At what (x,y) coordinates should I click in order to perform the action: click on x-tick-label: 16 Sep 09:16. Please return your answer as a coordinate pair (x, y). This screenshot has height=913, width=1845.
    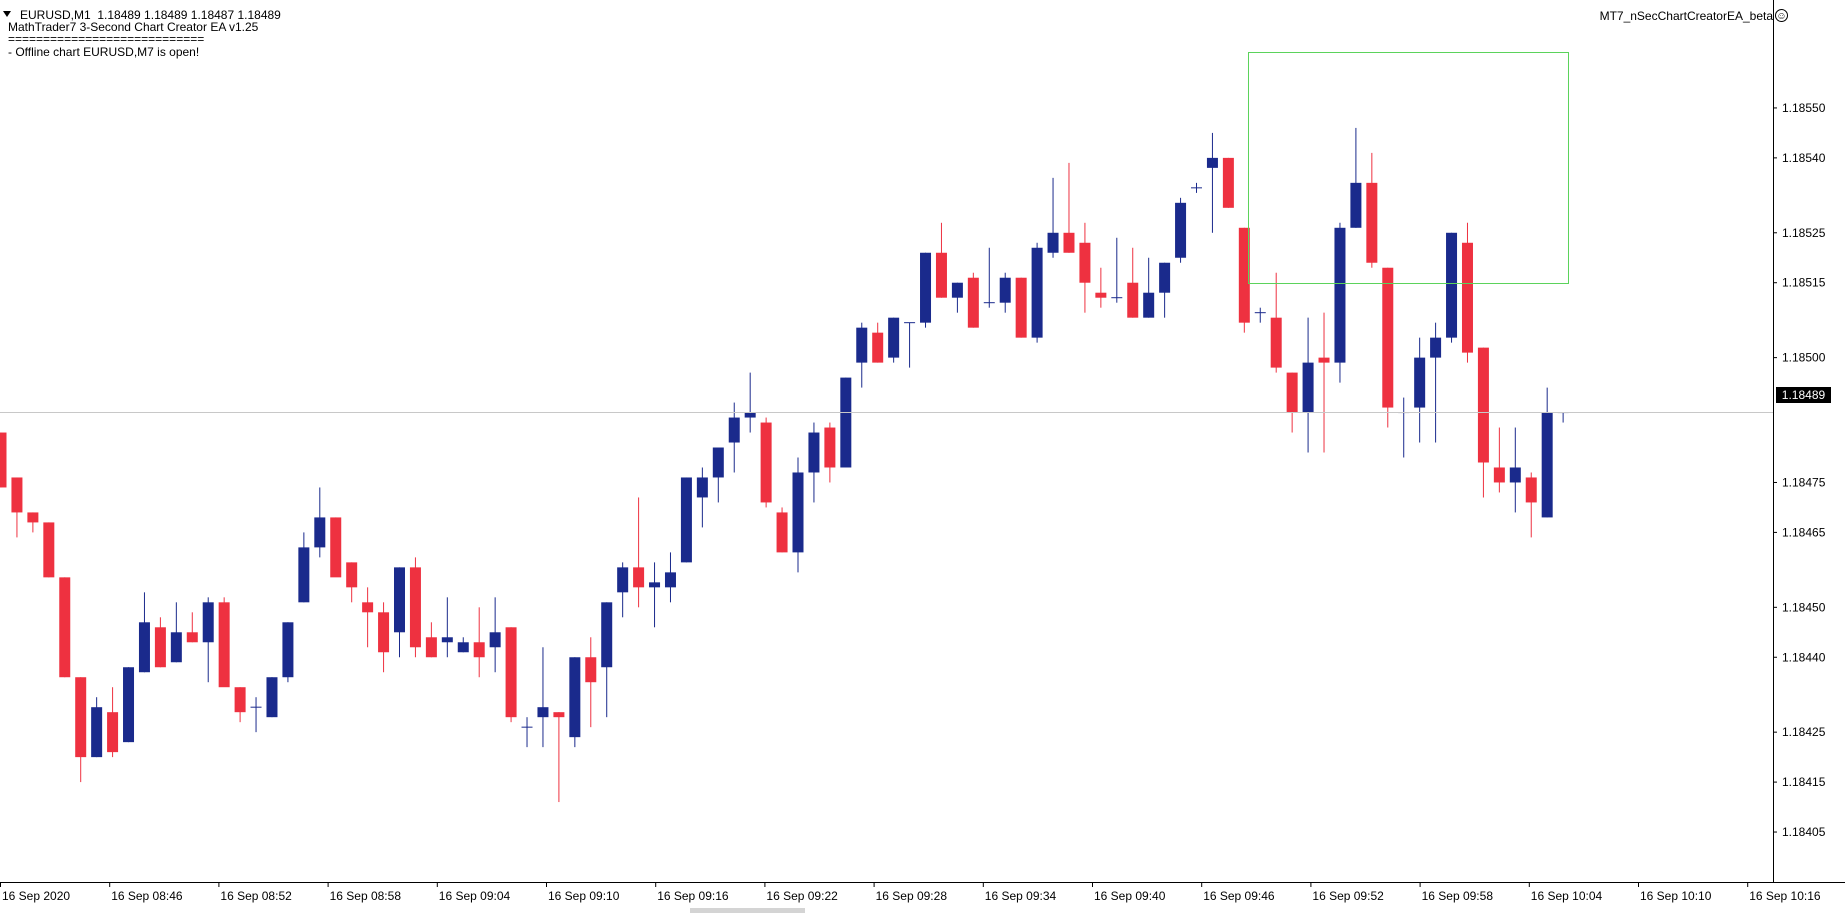
    Looking at the image, I should click on (693, 896).